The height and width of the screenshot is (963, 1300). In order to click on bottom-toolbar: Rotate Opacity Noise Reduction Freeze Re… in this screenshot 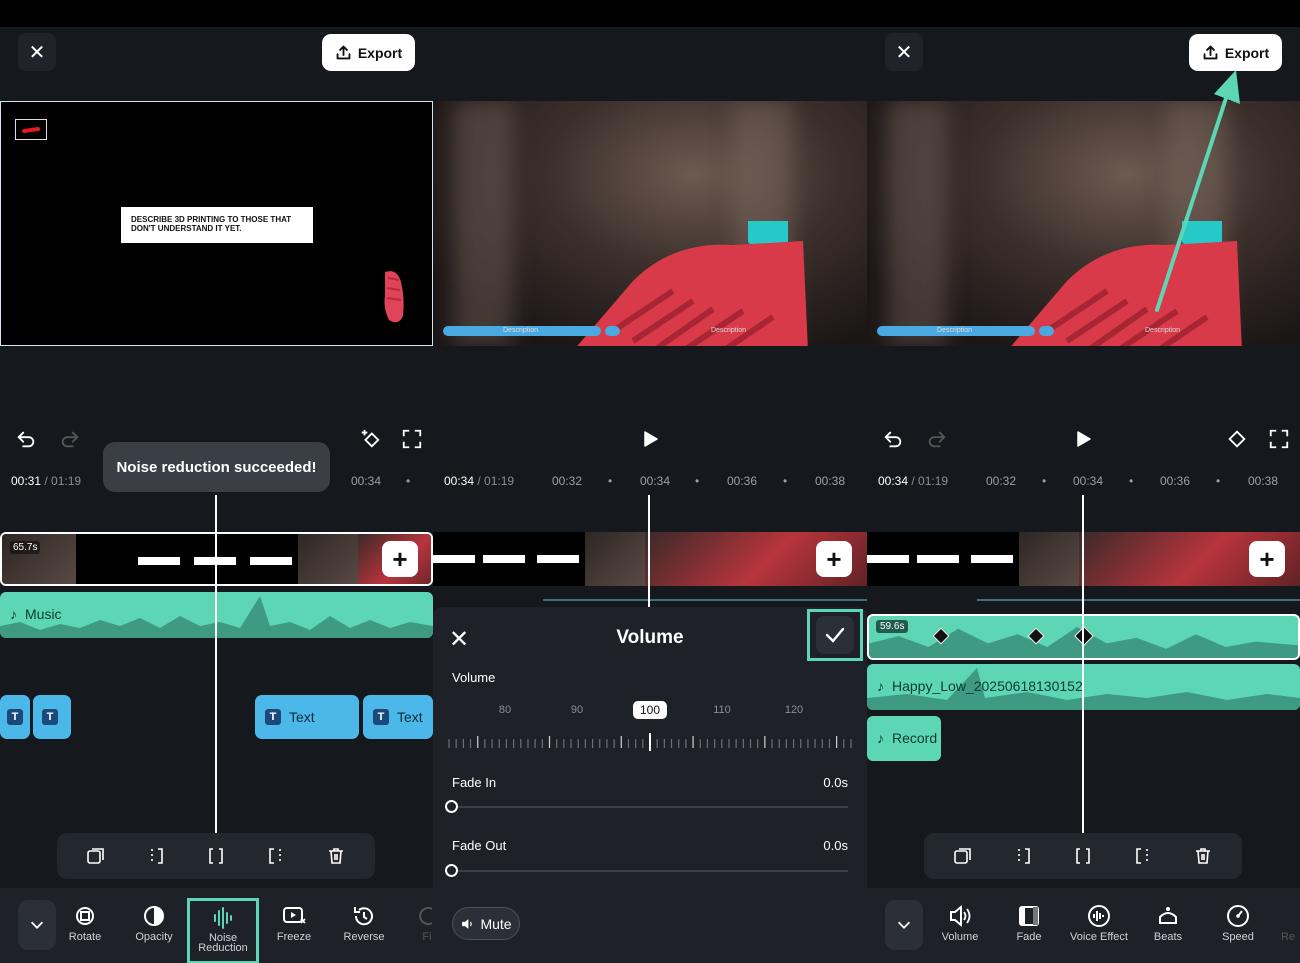, I will do `click(216, 925)`.